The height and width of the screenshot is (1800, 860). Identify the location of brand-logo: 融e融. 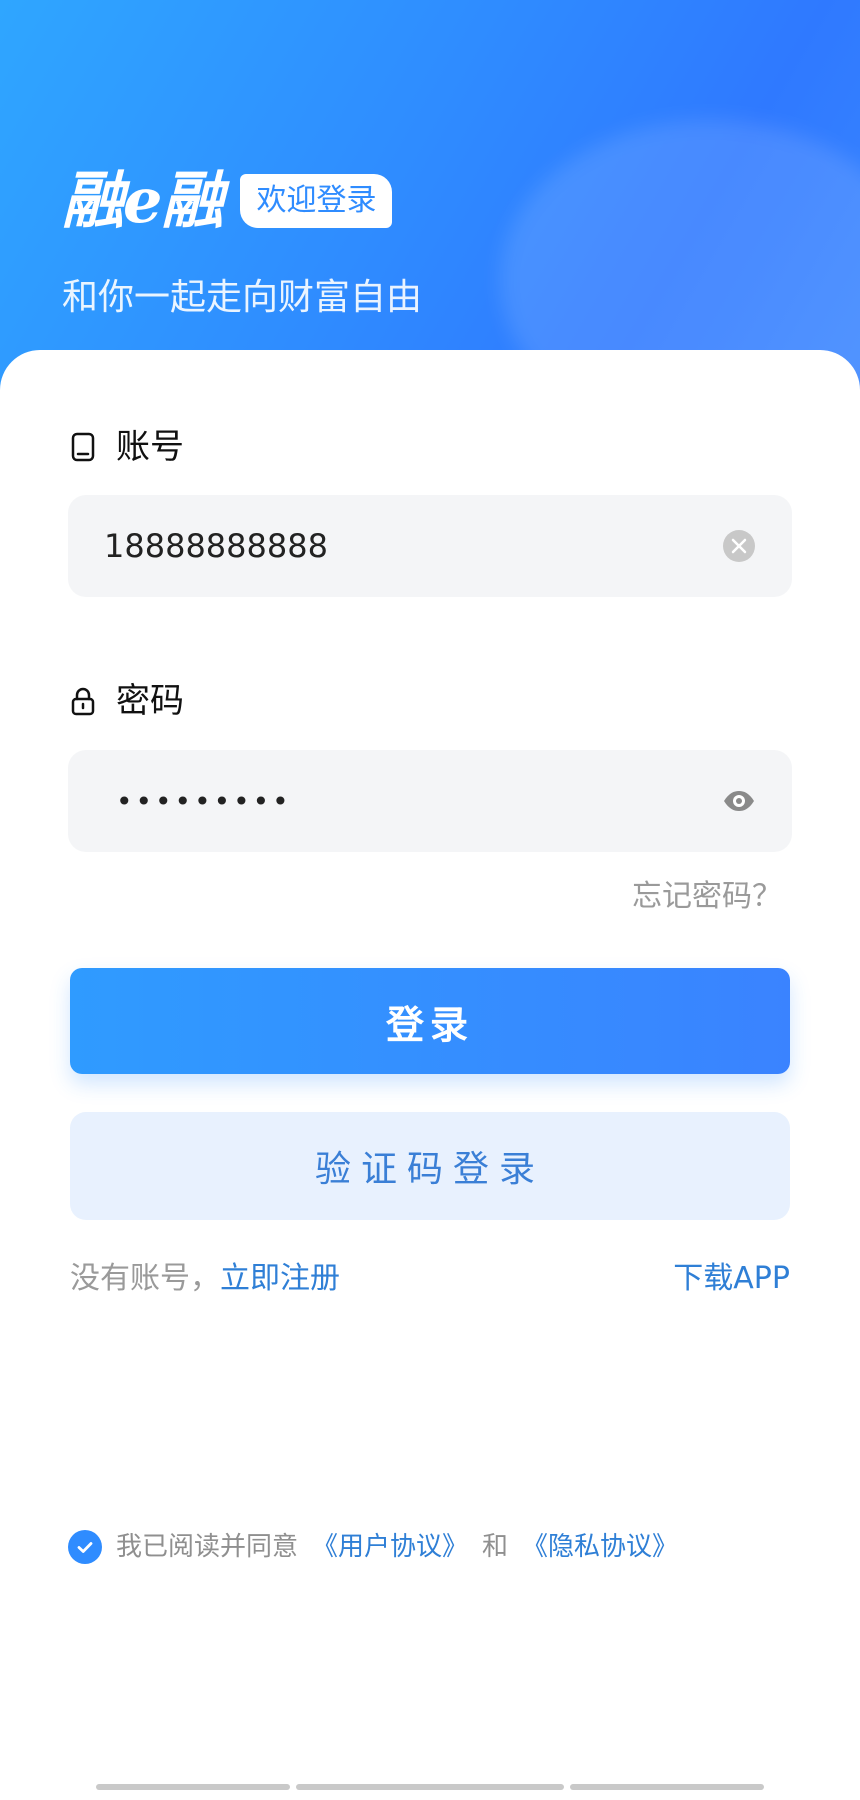
(142, 200).